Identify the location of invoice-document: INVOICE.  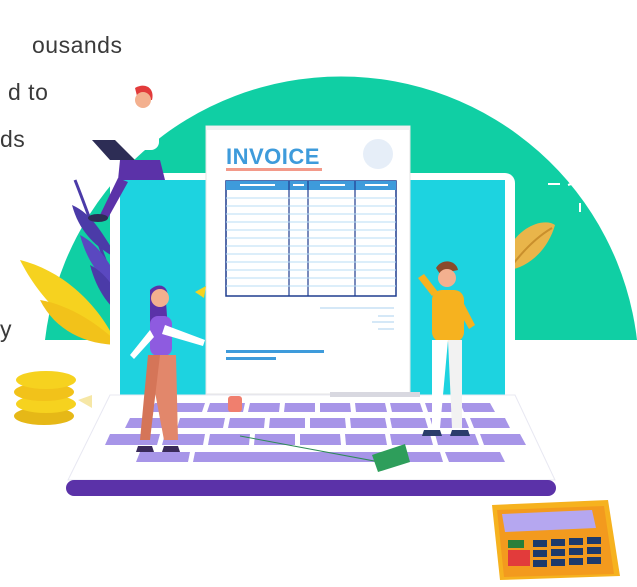
(308, 260).